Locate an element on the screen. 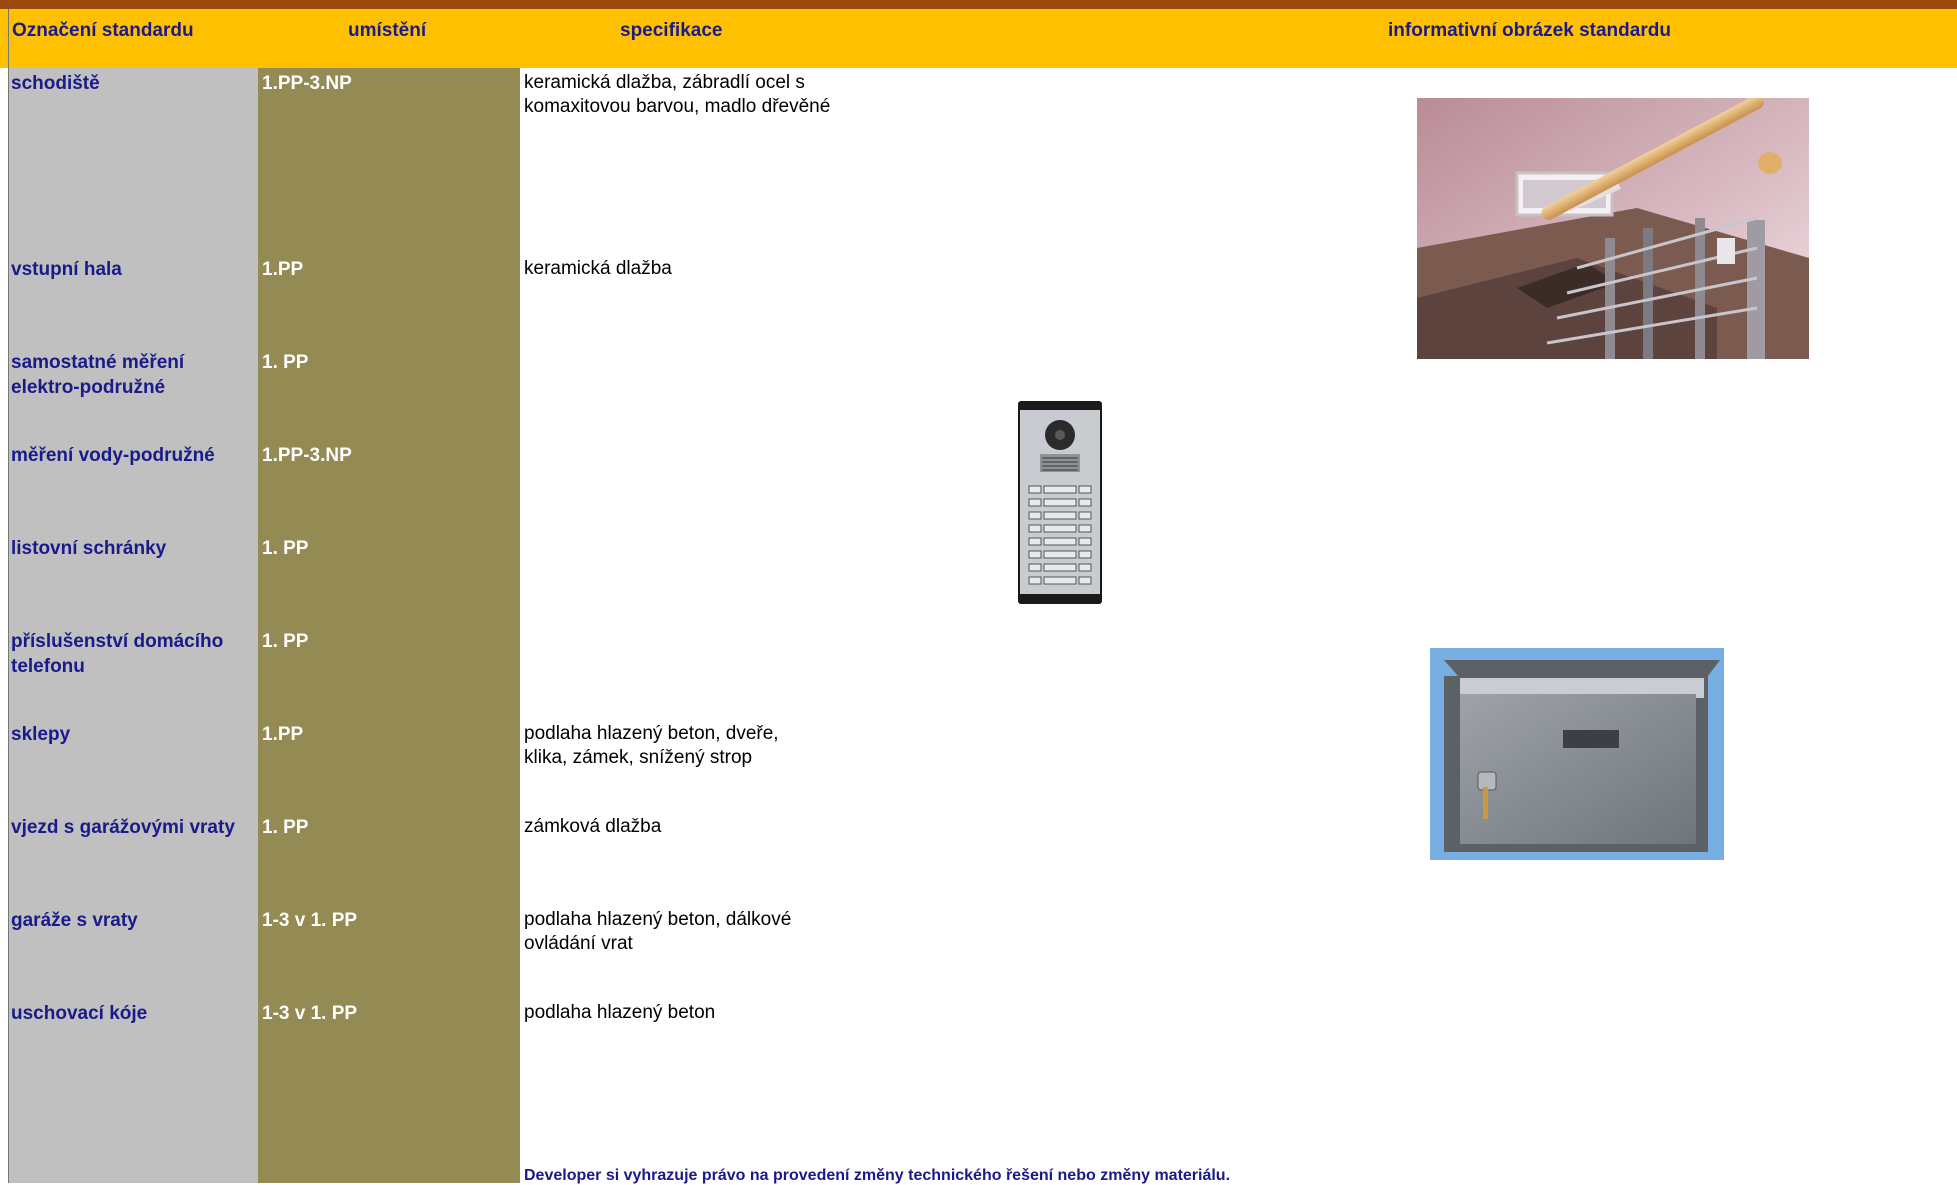  standard-name: uschovací kóje is located at coordinates (79, 1013).